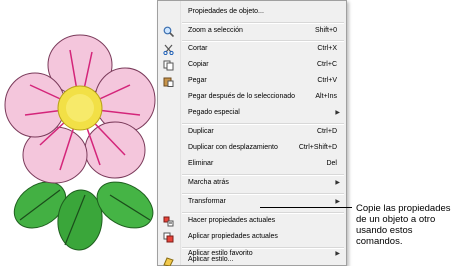 Image resolution: width=458 pixels, height=266 pixels. Describe the element at coordinates (326, 30) in the screenshot. I see `menu-item-shortcut: Shift+0` at that location.